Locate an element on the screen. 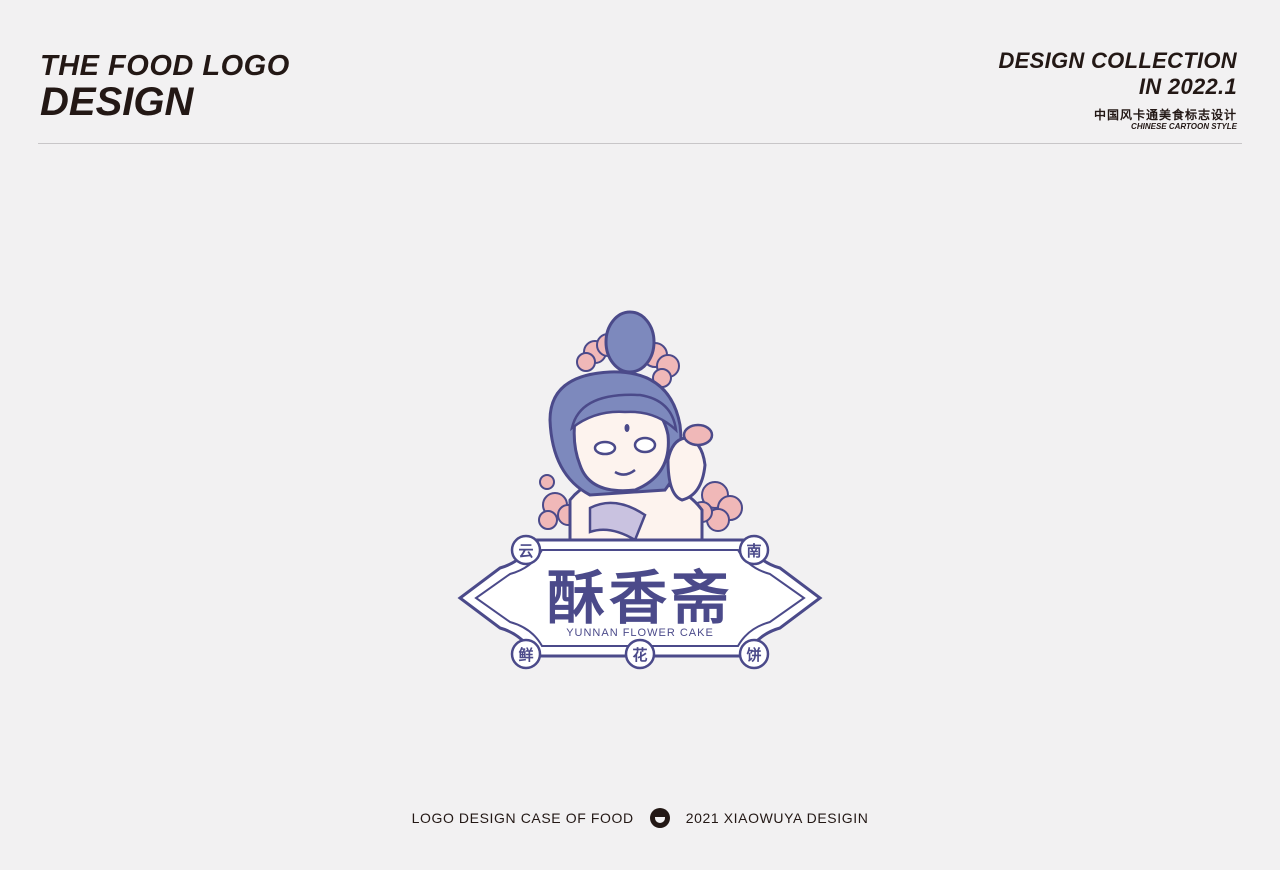  brand-name: 酥香斋 is located at coordinates (640, 598).